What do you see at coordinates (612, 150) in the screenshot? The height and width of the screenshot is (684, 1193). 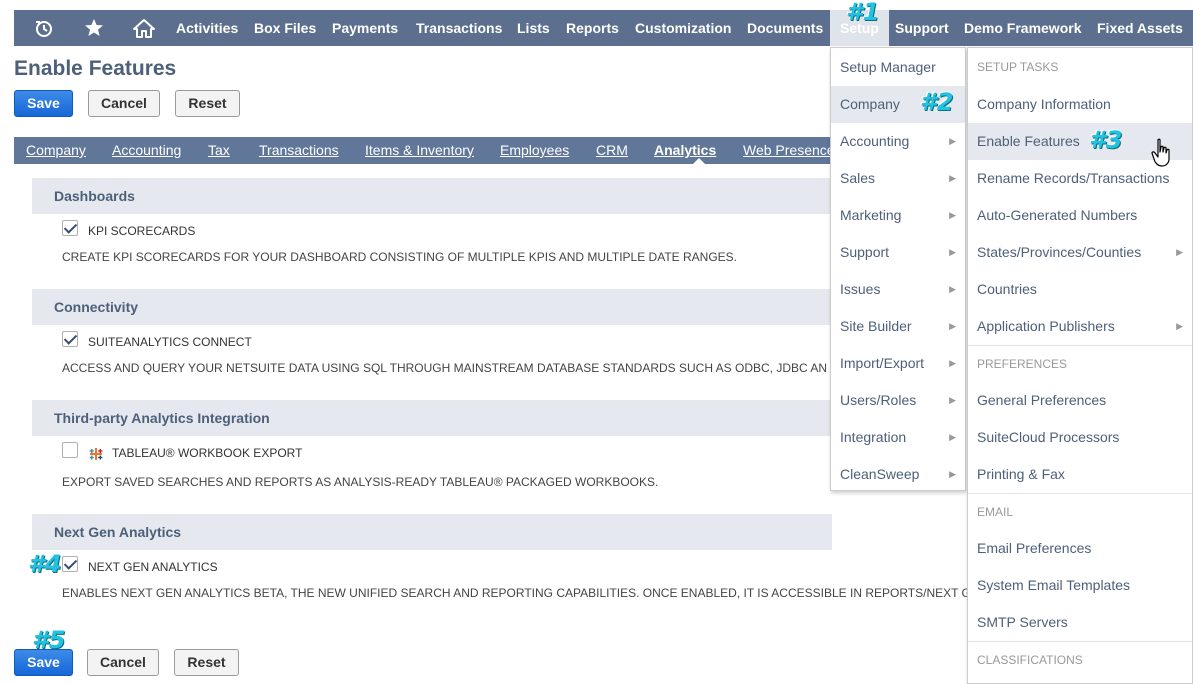 I see `tab-crm: CRM` at bounding box center [612, 150].